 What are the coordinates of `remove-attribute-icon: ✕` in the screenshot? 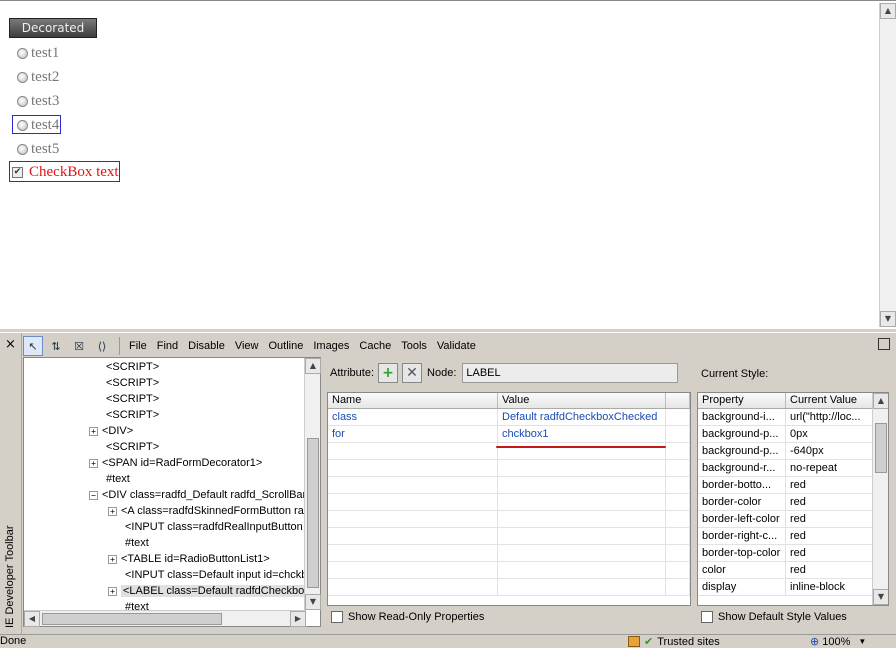 It's located at (412, 373).